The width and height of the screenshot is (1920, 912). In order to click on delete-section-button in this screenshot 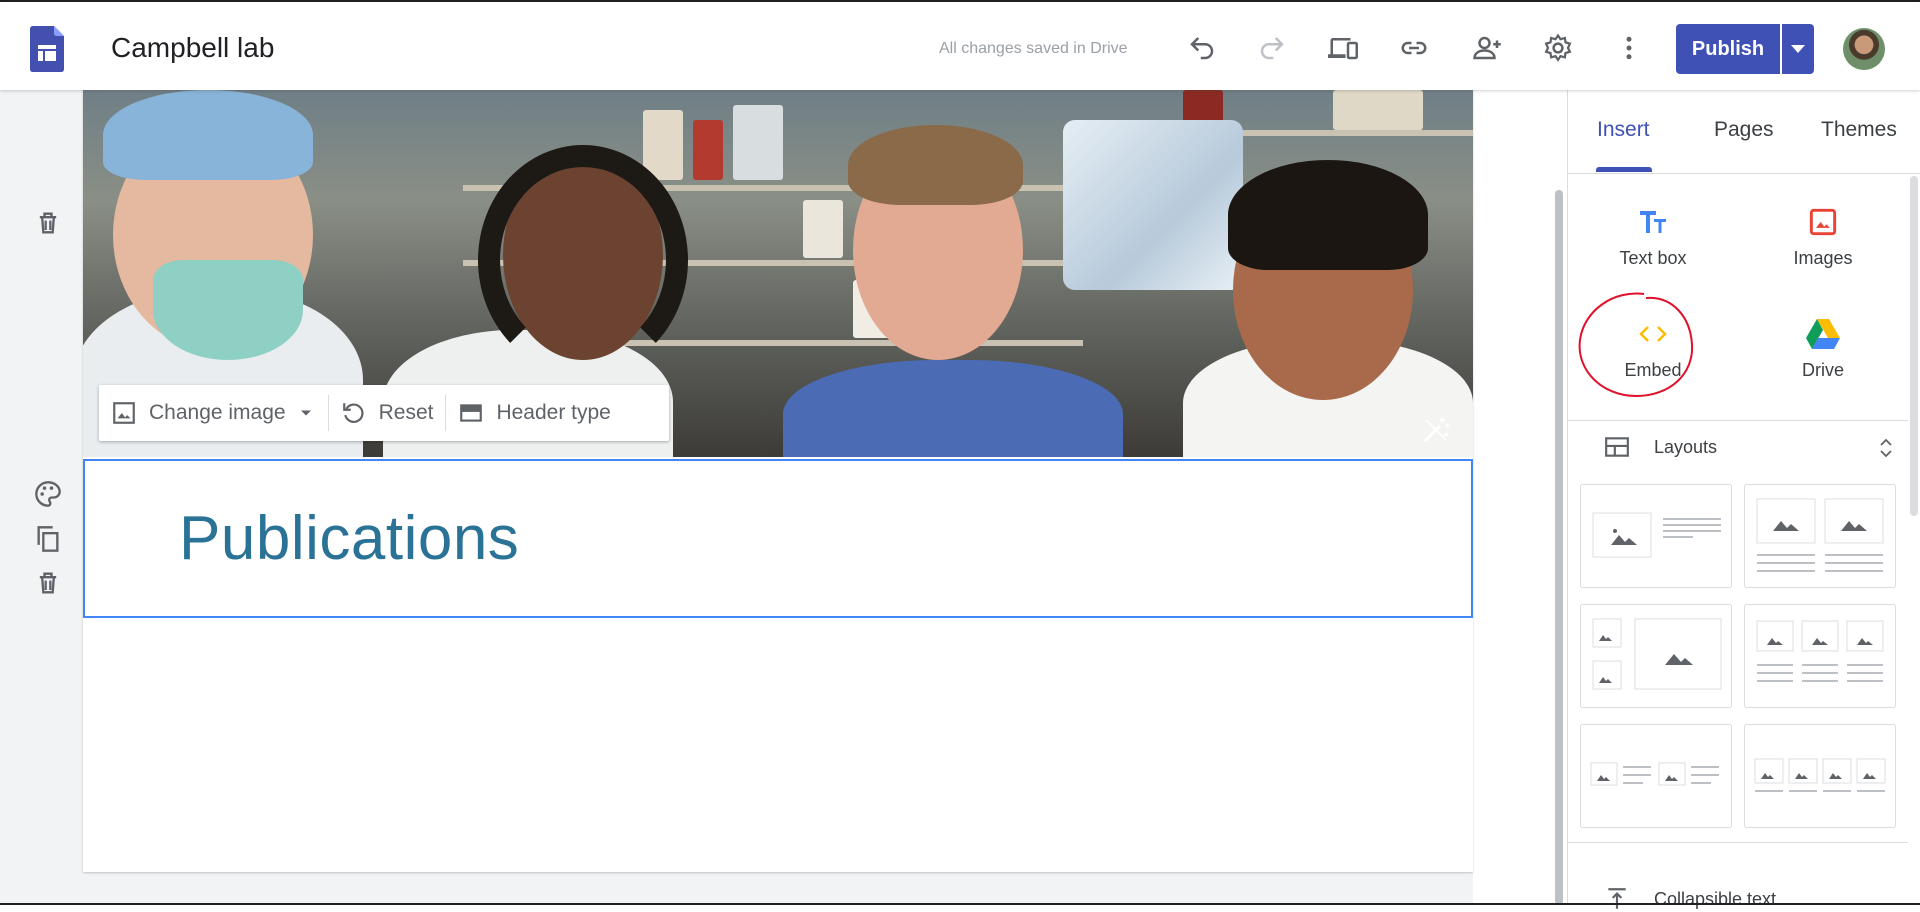, I will do `click(48, 583)`.